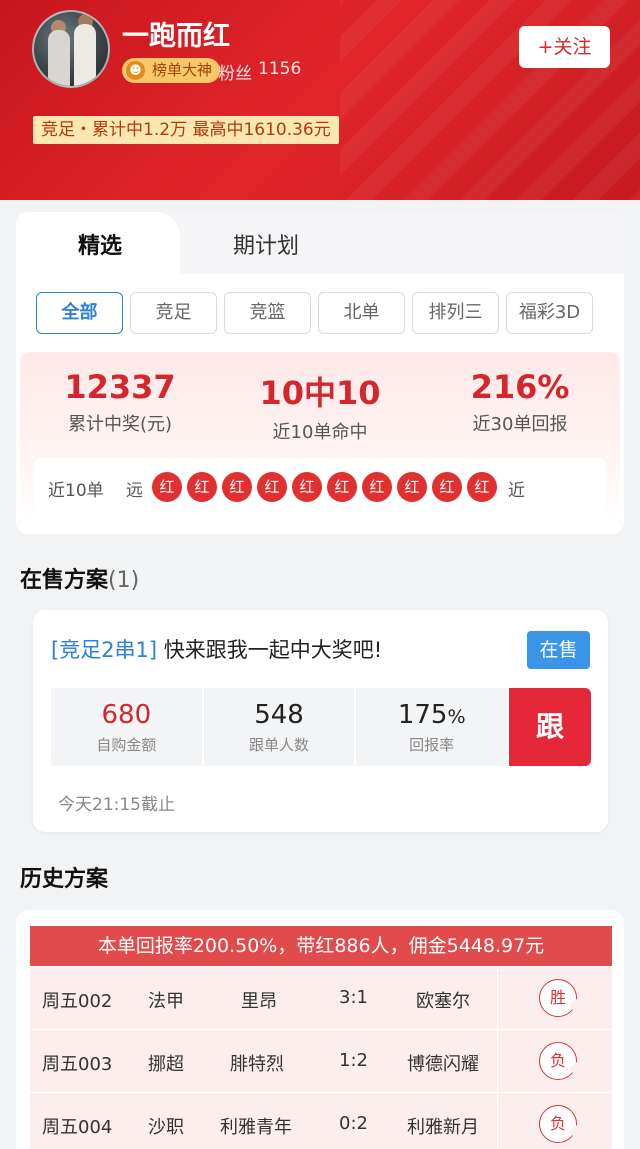 This screenshot has height=1149, width=640. Describe the element at coordinates (353, 1123) in the screenshot. I see `score: 0:2` at that location.